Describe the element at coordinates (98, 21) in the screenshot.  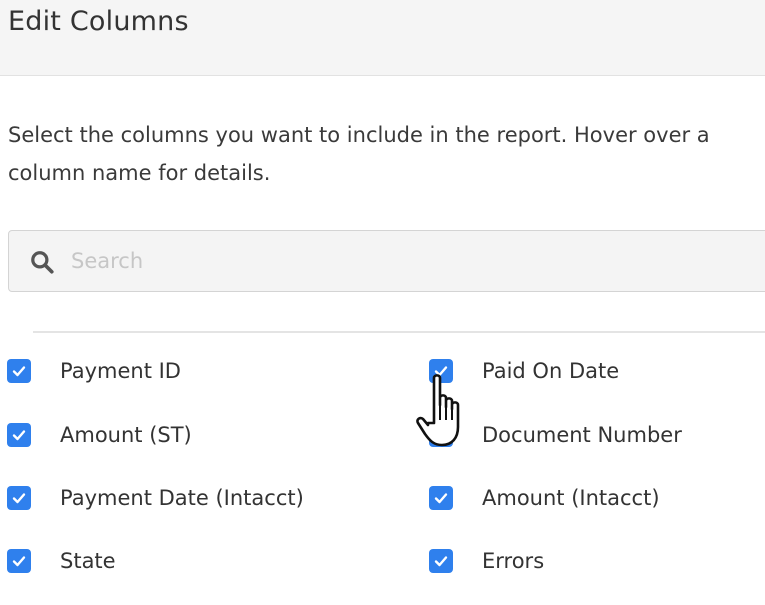
I see `dialog-title: Edit Columns` at that location.